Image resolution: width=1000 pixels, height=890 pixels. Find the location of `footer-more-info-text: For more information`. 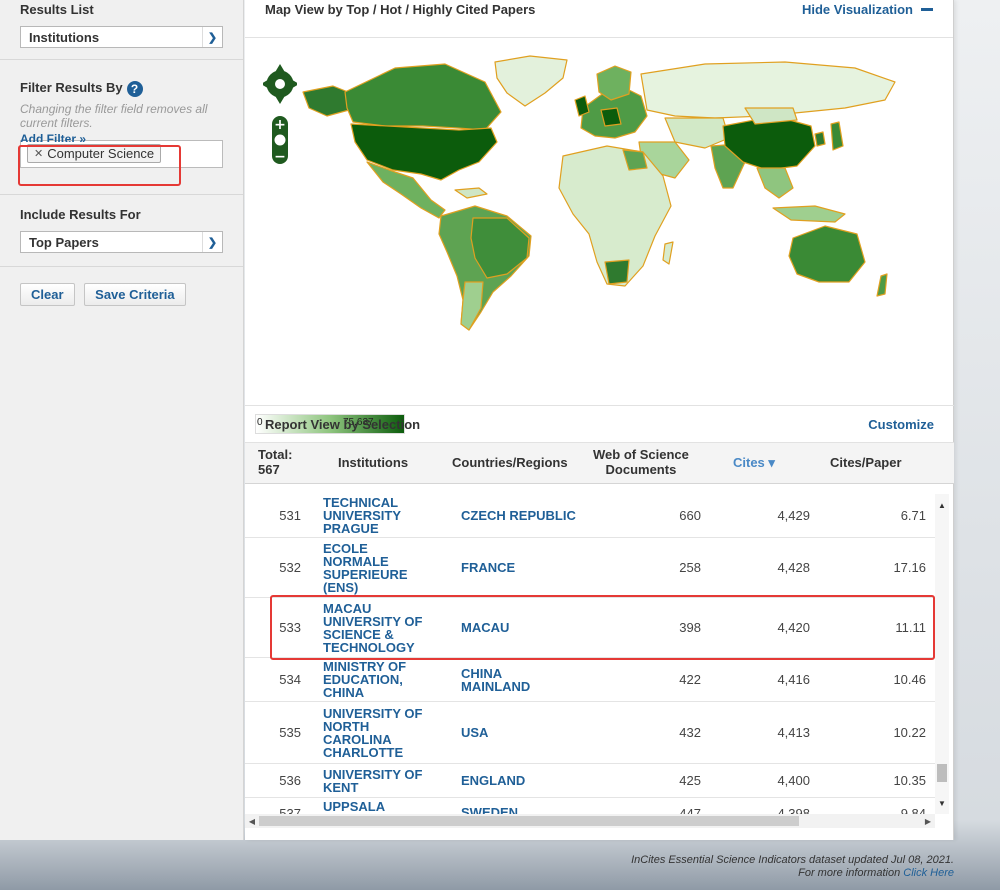

footer-more-info-text: For more information is located at coordinates (851, 873).